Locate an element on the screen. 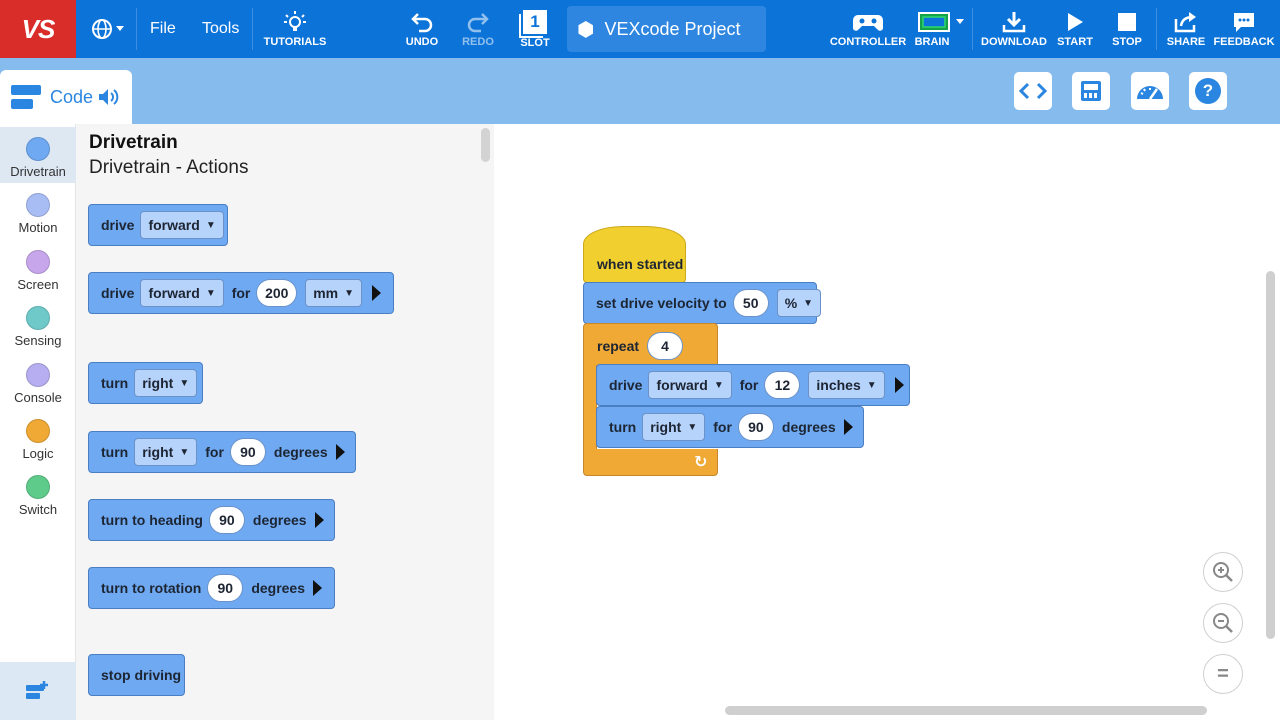 The height and width of the screenshot is (720, 1280). zoom-reset-button: = is located at coordinates (1223, 674).